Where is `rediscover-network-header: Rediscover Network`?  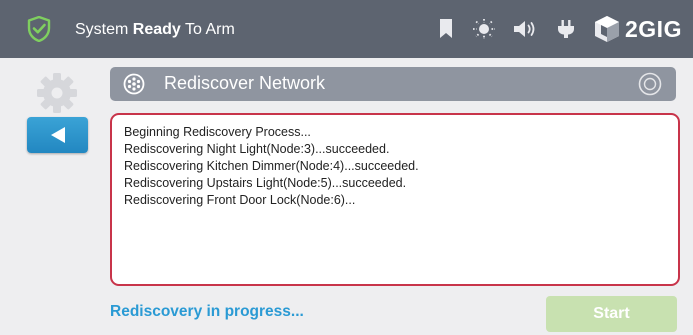 rediscover-network-header: Rediscover Network is located at coordinates (393, 84).